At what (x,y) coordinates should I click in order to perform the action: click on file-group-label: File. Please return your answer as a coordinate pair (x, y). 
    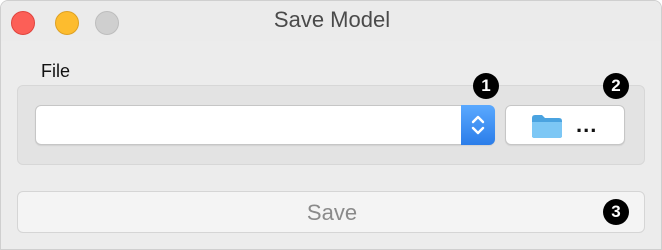
    Looking at the image, I should click on (56, 71).